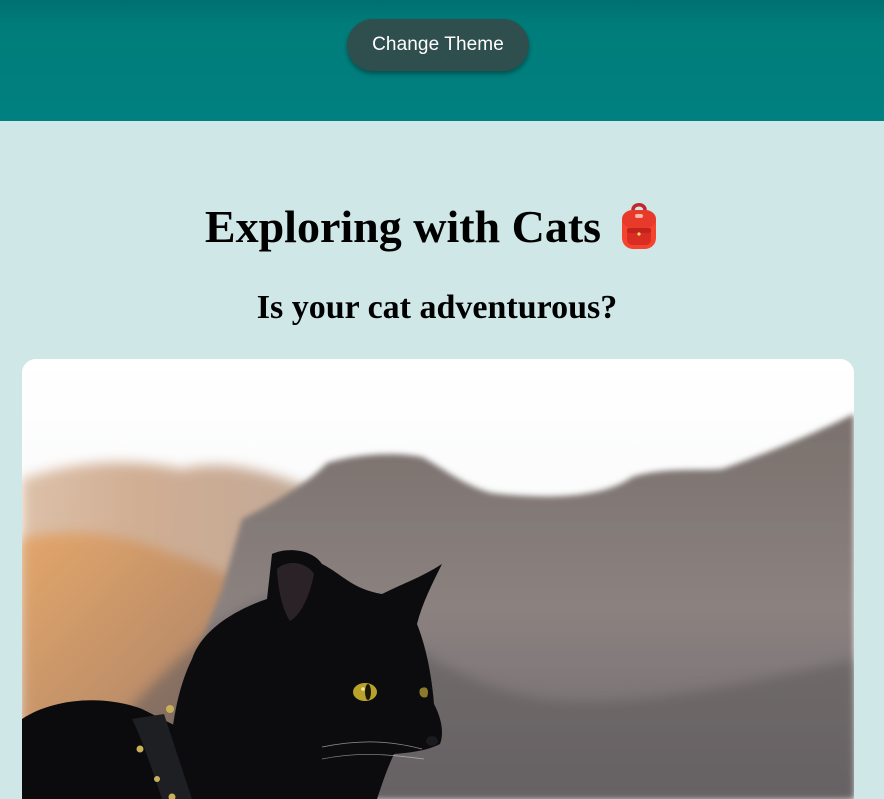 This screenshot has height=799, width=884. I want to click on page-title: Exploring with Cats, so click(432, 227).